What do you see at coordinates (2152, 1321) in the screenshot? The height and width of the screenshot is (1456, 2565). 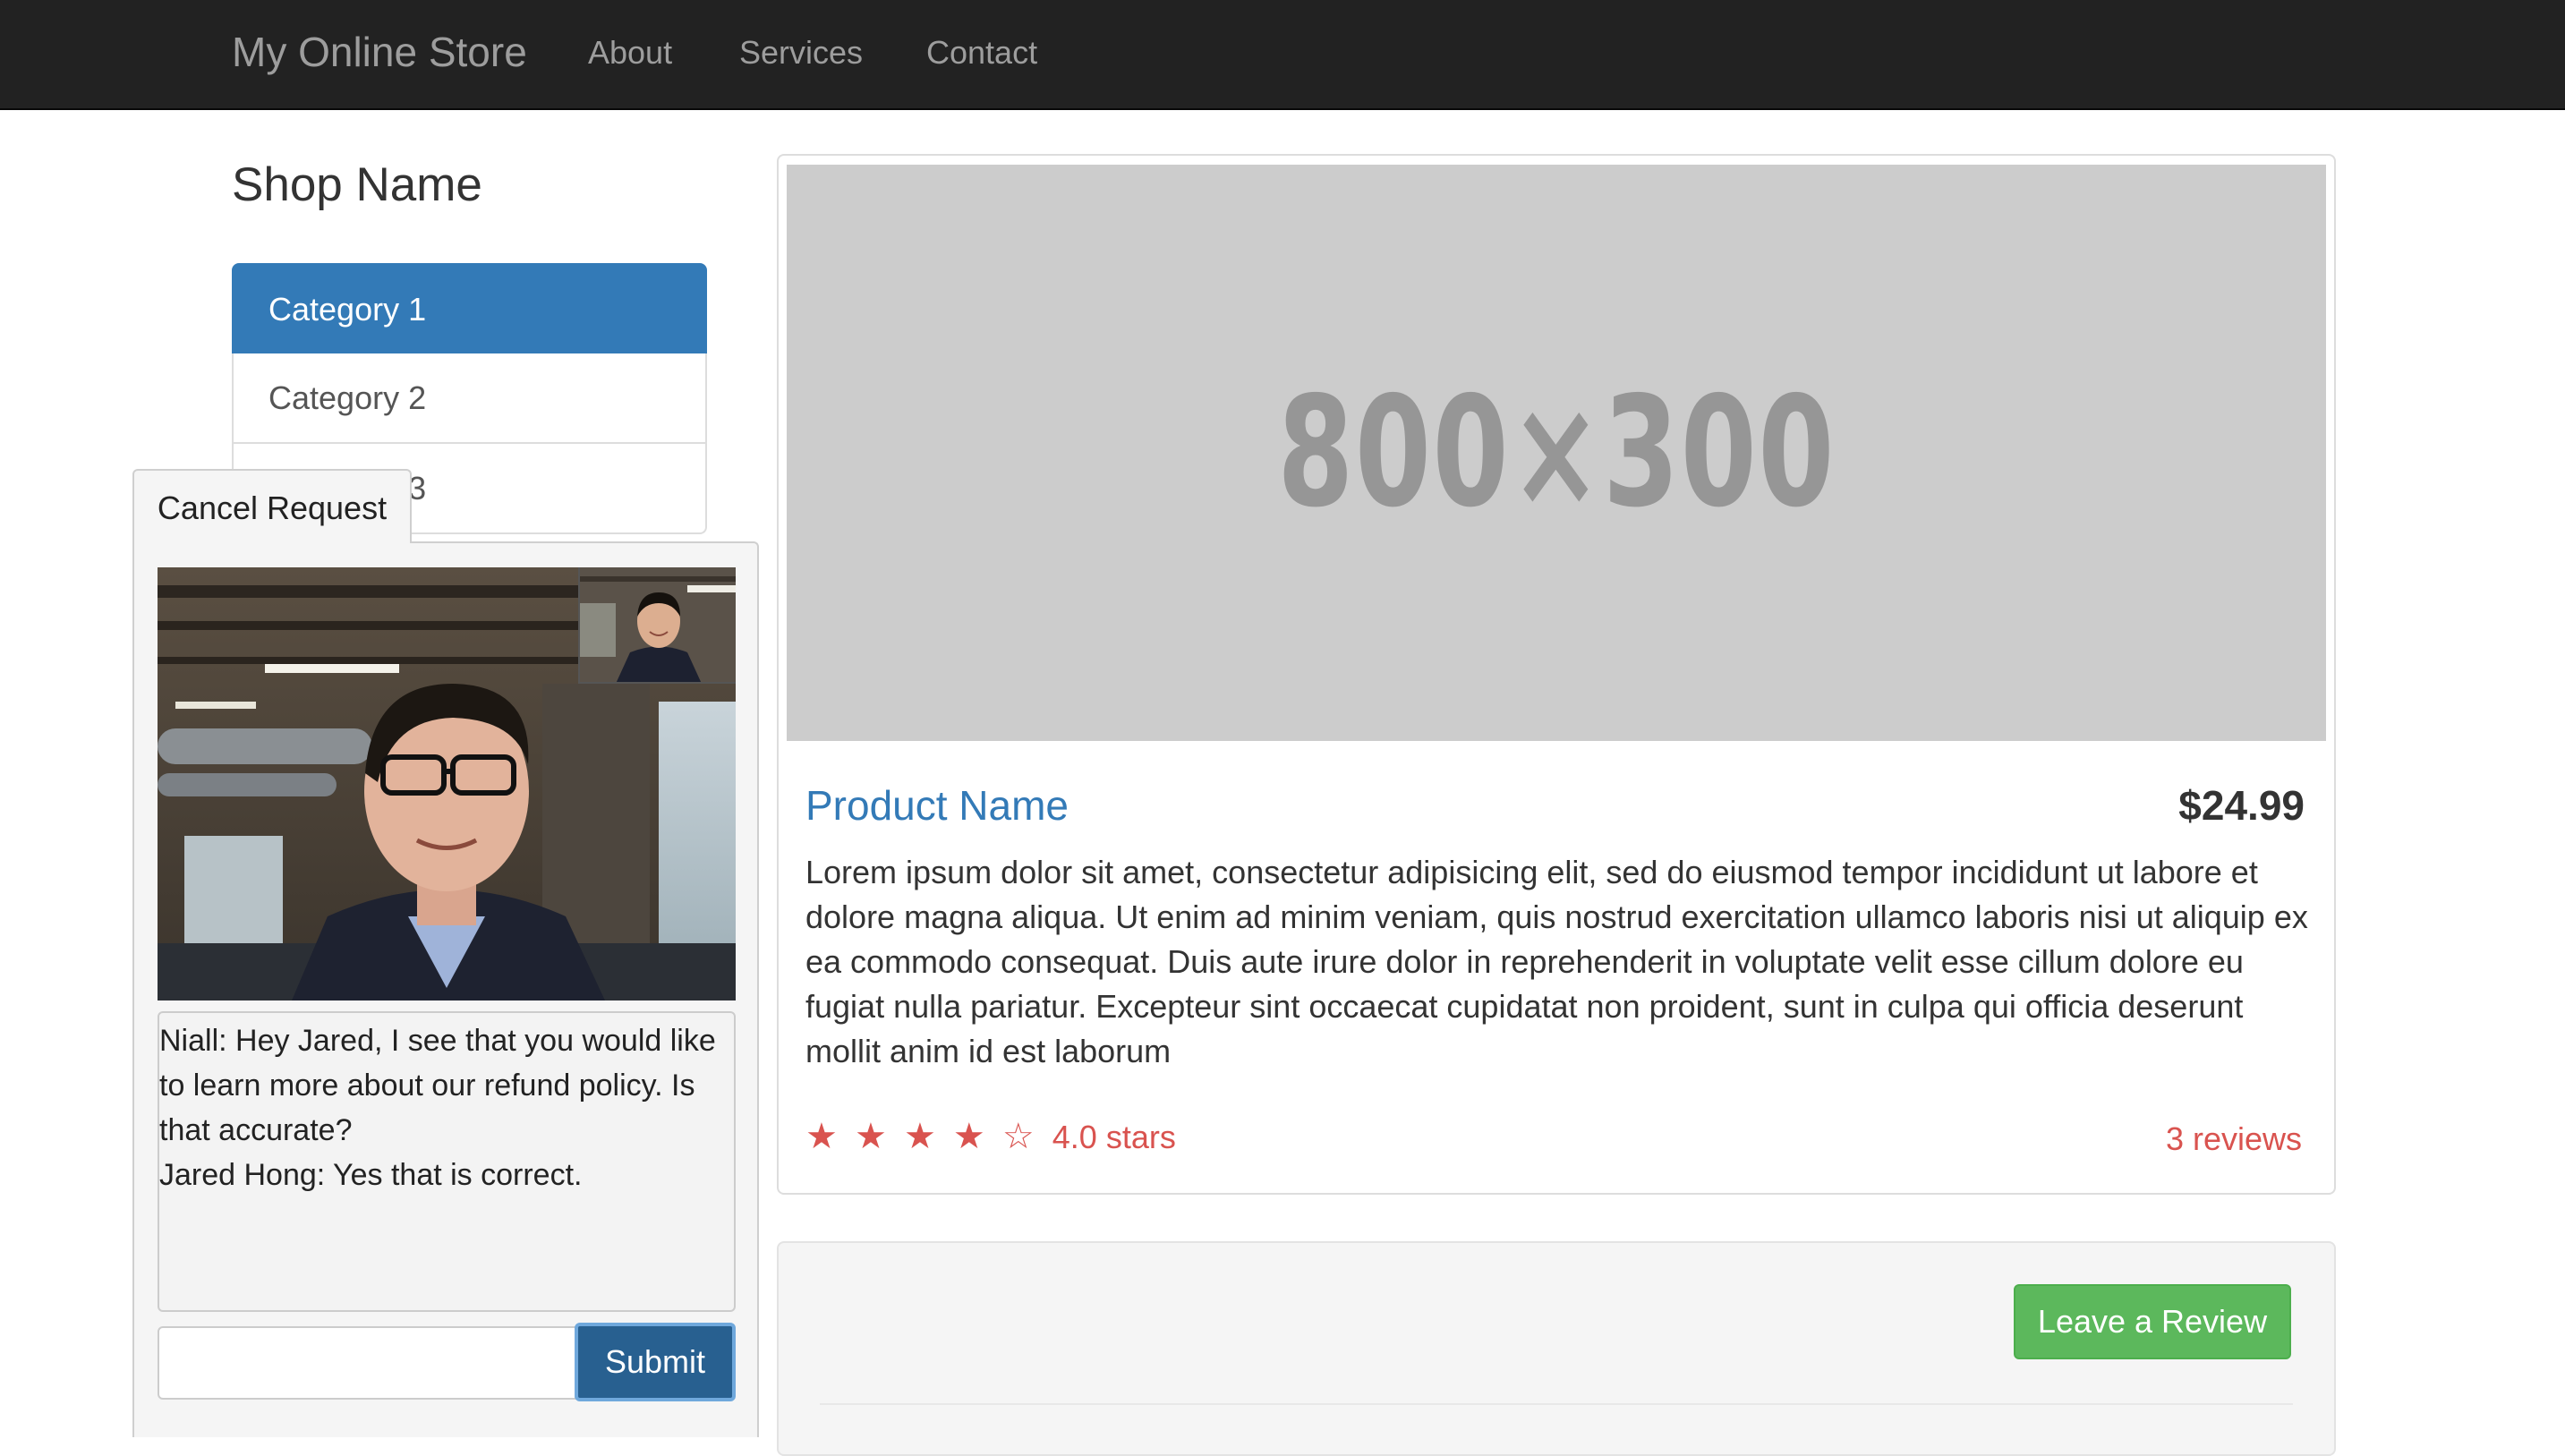 I see `leave-review-button: Leave a Review` at bounding box center [2152, 1321].